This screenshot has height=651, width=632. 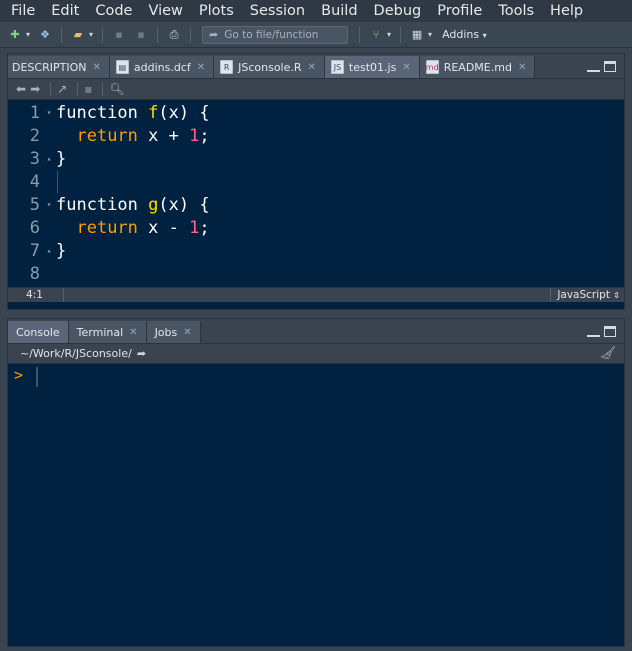 What do you see at coordinates (316, 354) in the screenshot?
I see `console-working-dir: ~/Work/R/JSconsole/ ➦ 🧹︎` at bounding box center [316, 354].